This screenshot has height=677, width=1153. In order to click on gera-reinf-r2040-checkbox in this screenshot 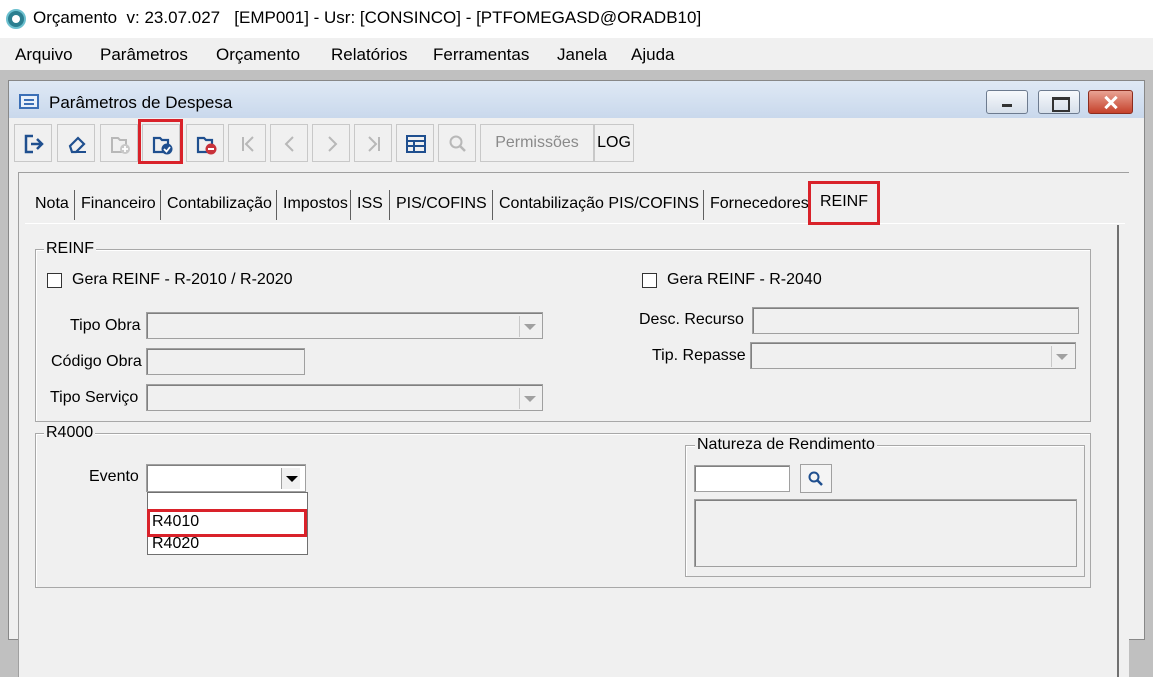, I will do `click(649, 280)`.